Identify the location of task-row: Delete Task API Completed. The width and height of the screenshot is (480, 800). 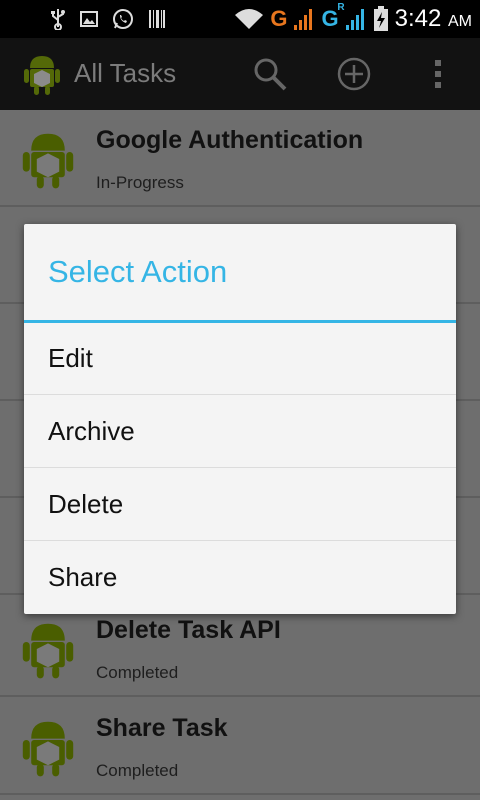
(240, 648).